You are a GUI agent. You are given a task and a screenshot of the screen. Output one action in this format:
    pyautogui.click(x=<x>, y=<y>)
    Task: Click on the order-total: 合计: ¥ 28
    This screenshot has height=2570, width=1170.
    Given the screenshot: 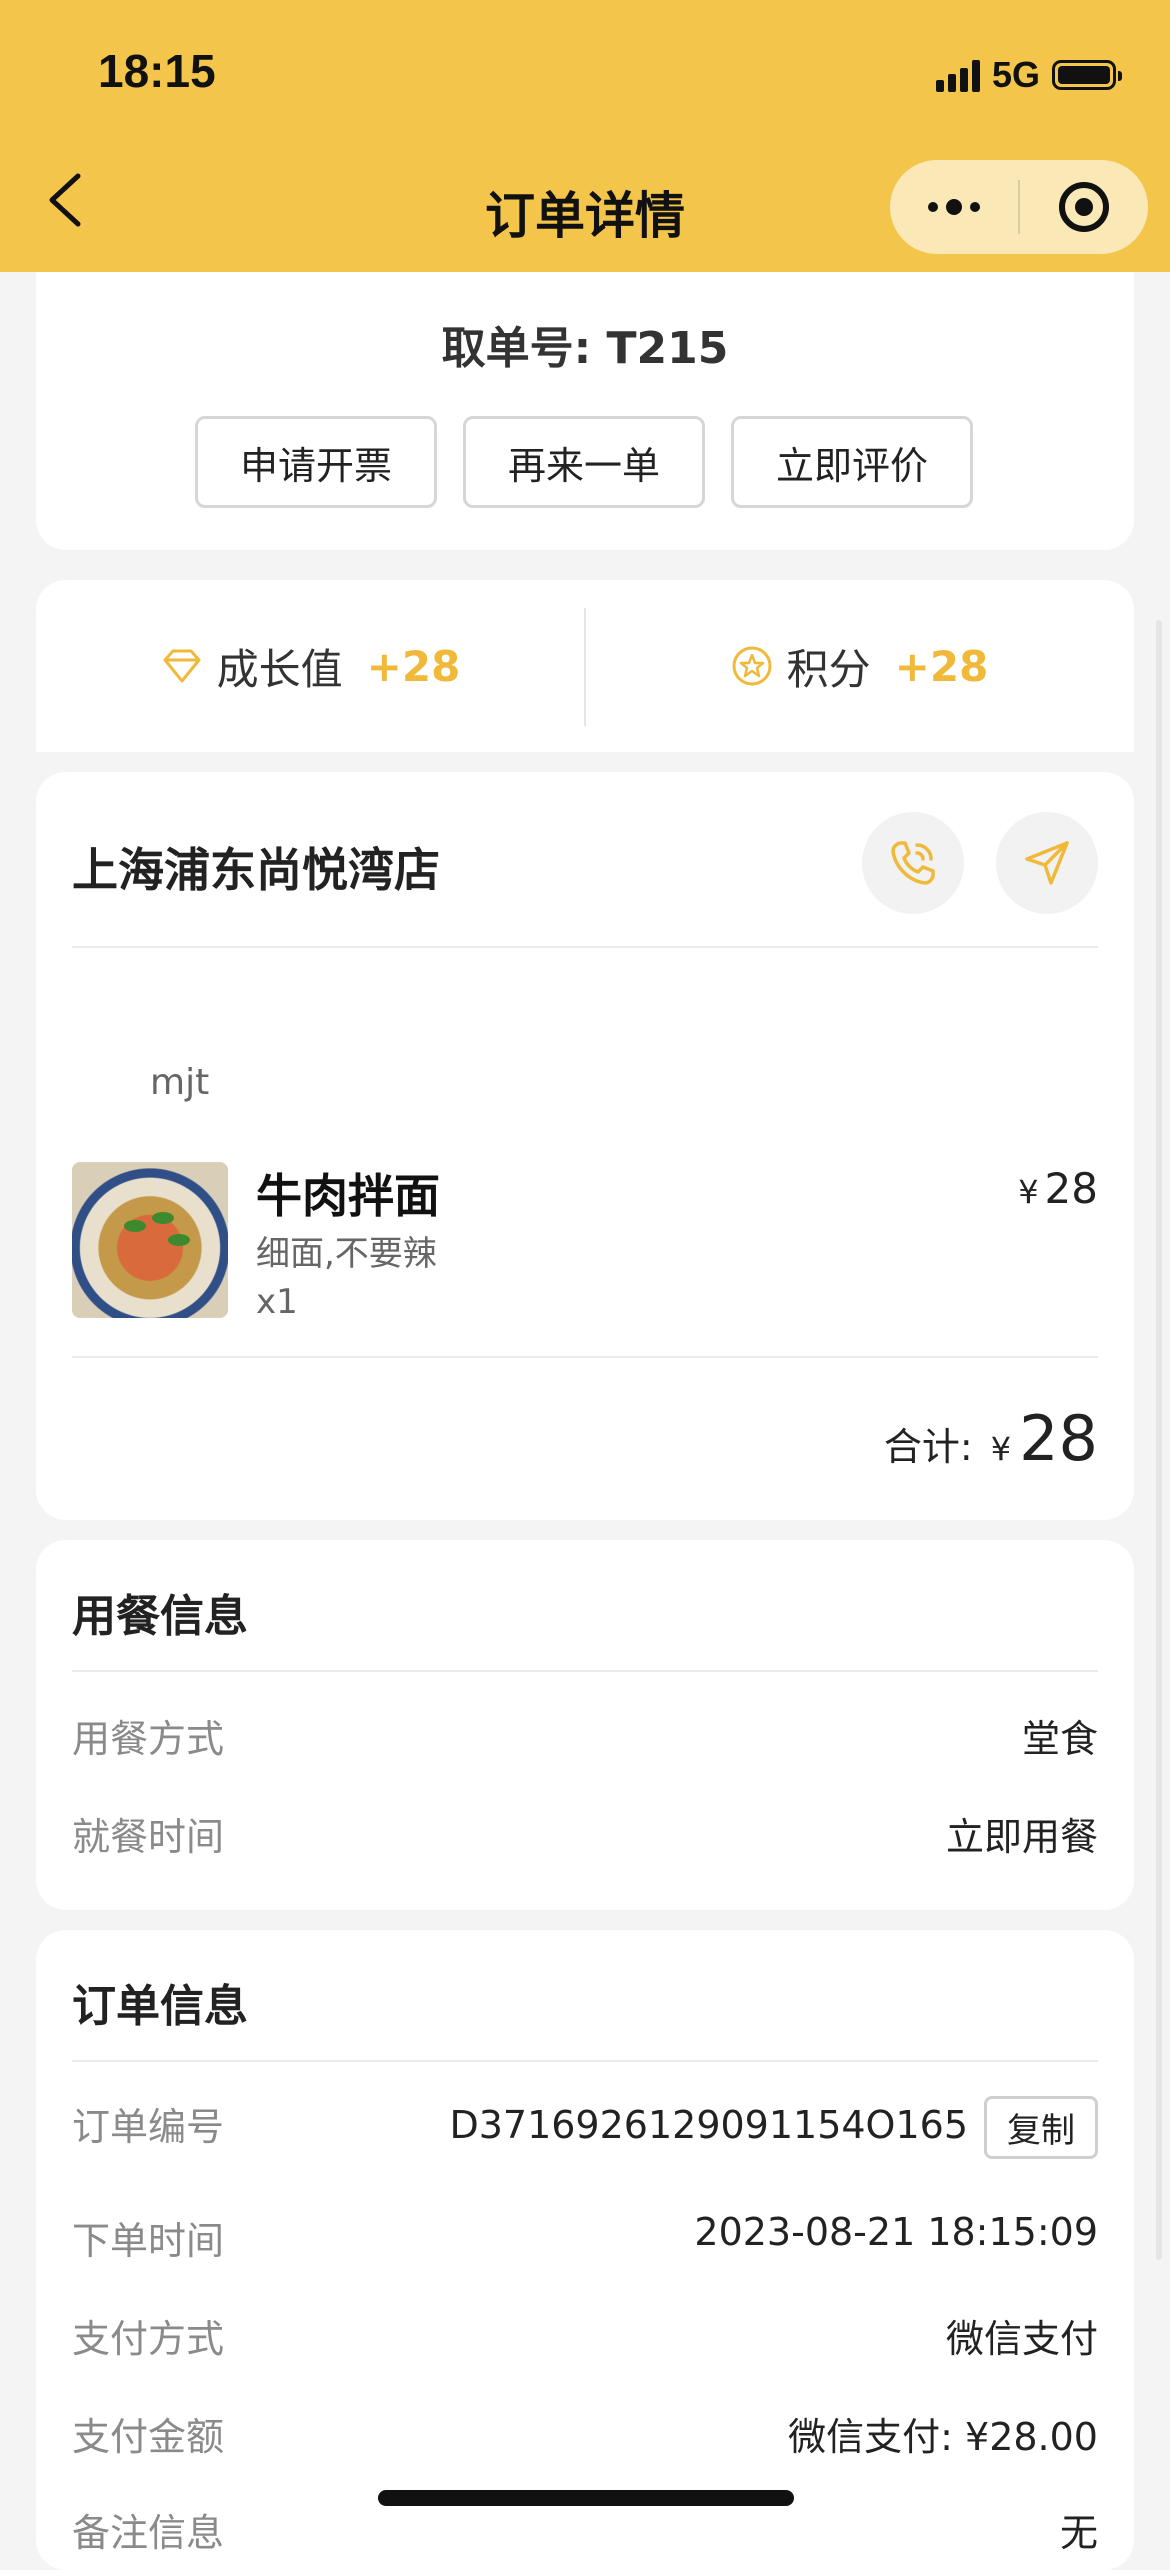 What is the action you would take?
    pyautogui.click(x=991, y=1438)
    